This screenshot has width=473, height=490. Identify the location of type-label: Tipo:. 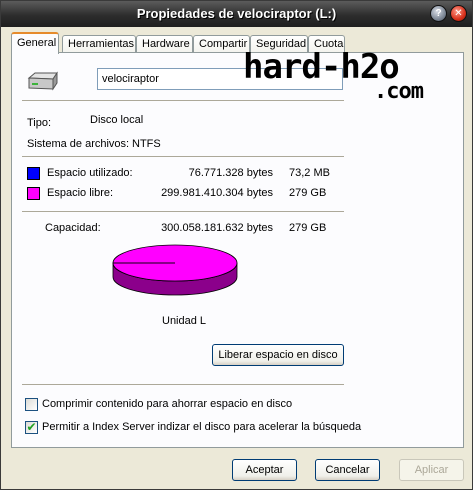
(39, 123).